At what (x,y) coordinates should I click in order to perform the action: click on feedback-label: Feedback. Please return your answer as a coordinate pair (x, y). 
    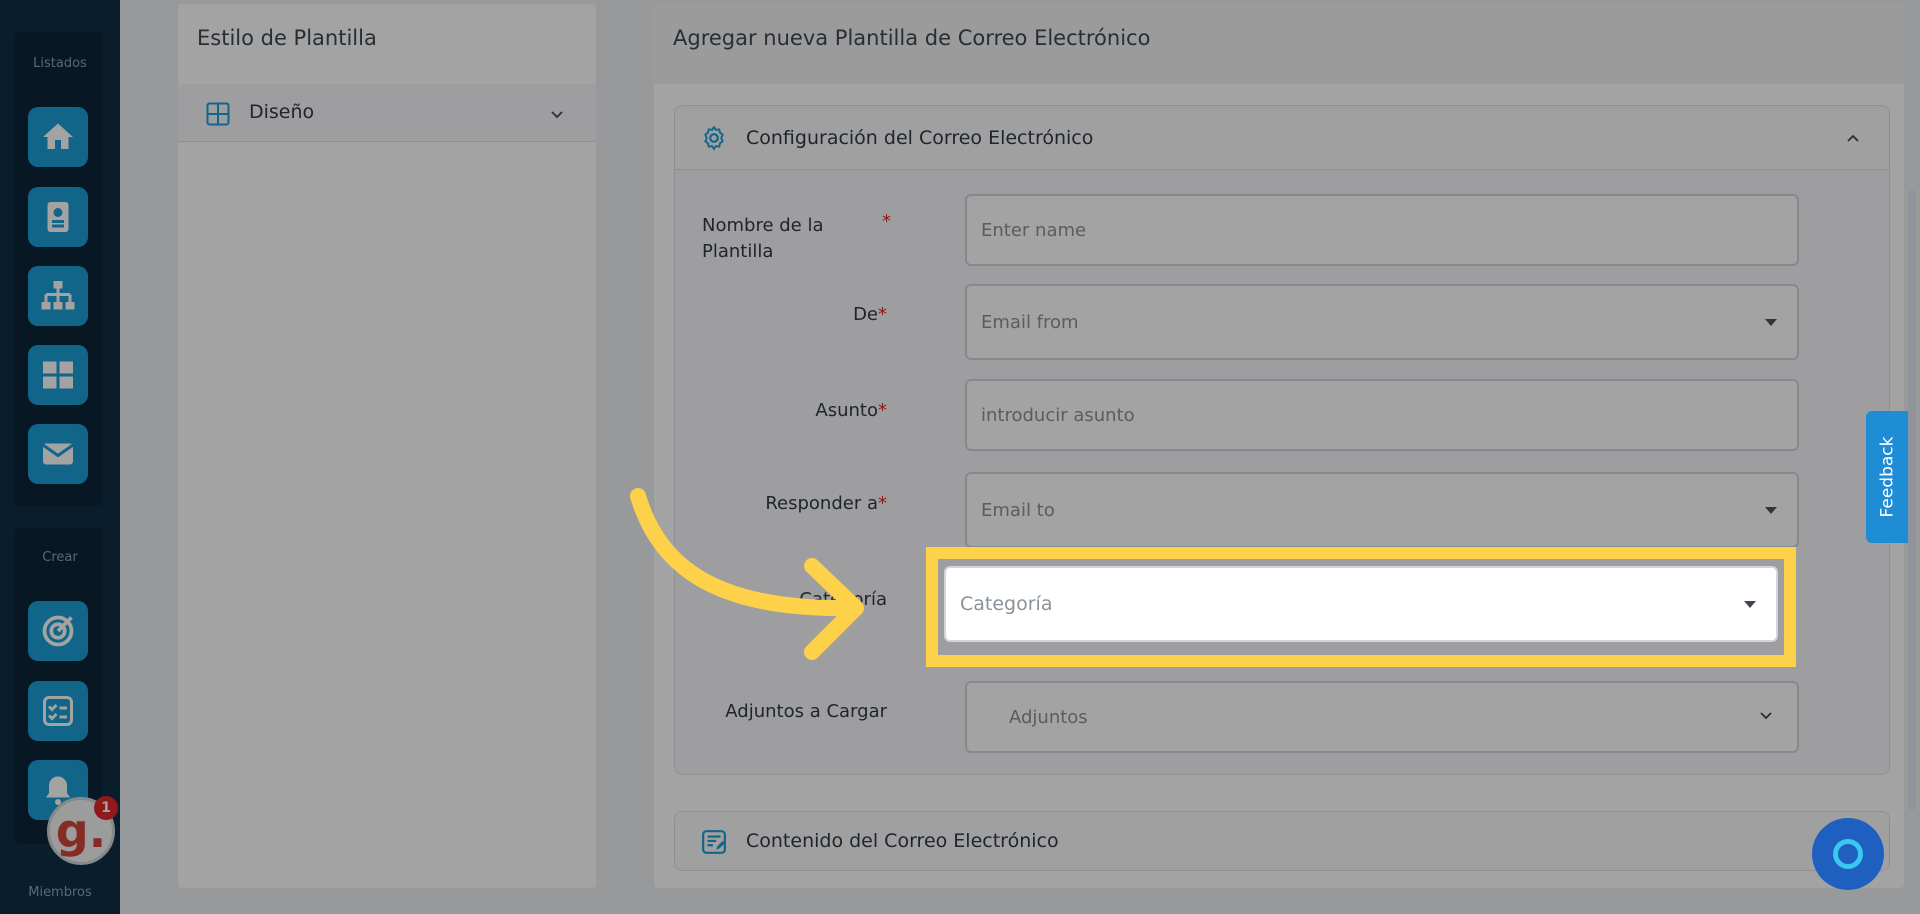
    Looking at the image, I should click on (1887, 477).